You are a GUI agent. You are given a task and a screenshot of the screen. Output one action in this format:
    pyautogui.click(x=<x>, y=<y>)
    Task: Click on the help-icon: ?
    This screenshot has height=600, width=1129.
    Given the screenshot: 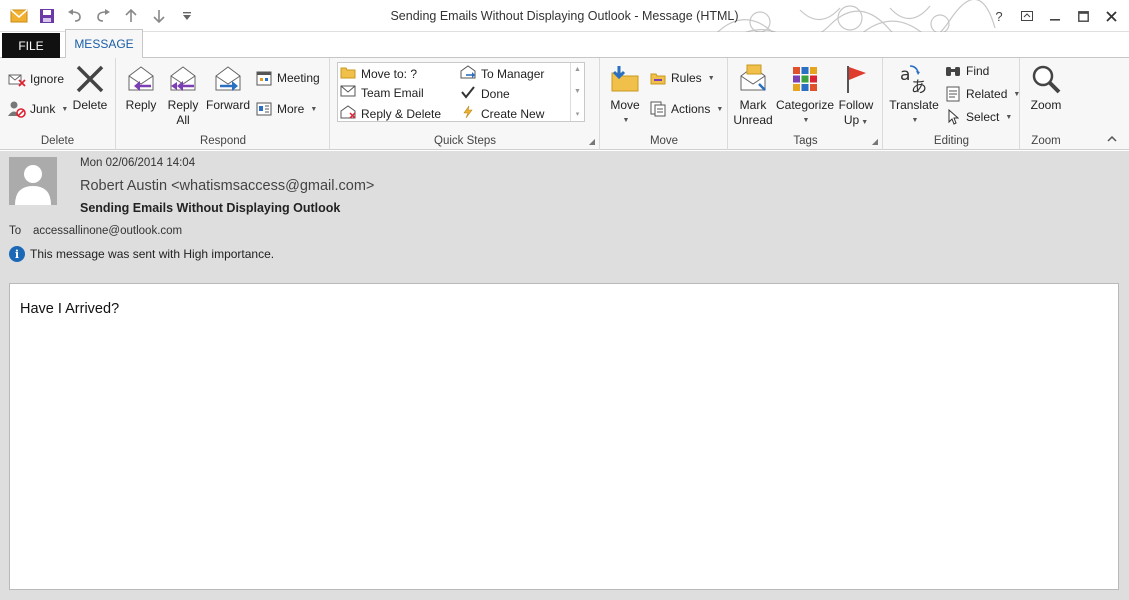 What is the action you would take?
    pyautogui.click(x=999, y=16)
    